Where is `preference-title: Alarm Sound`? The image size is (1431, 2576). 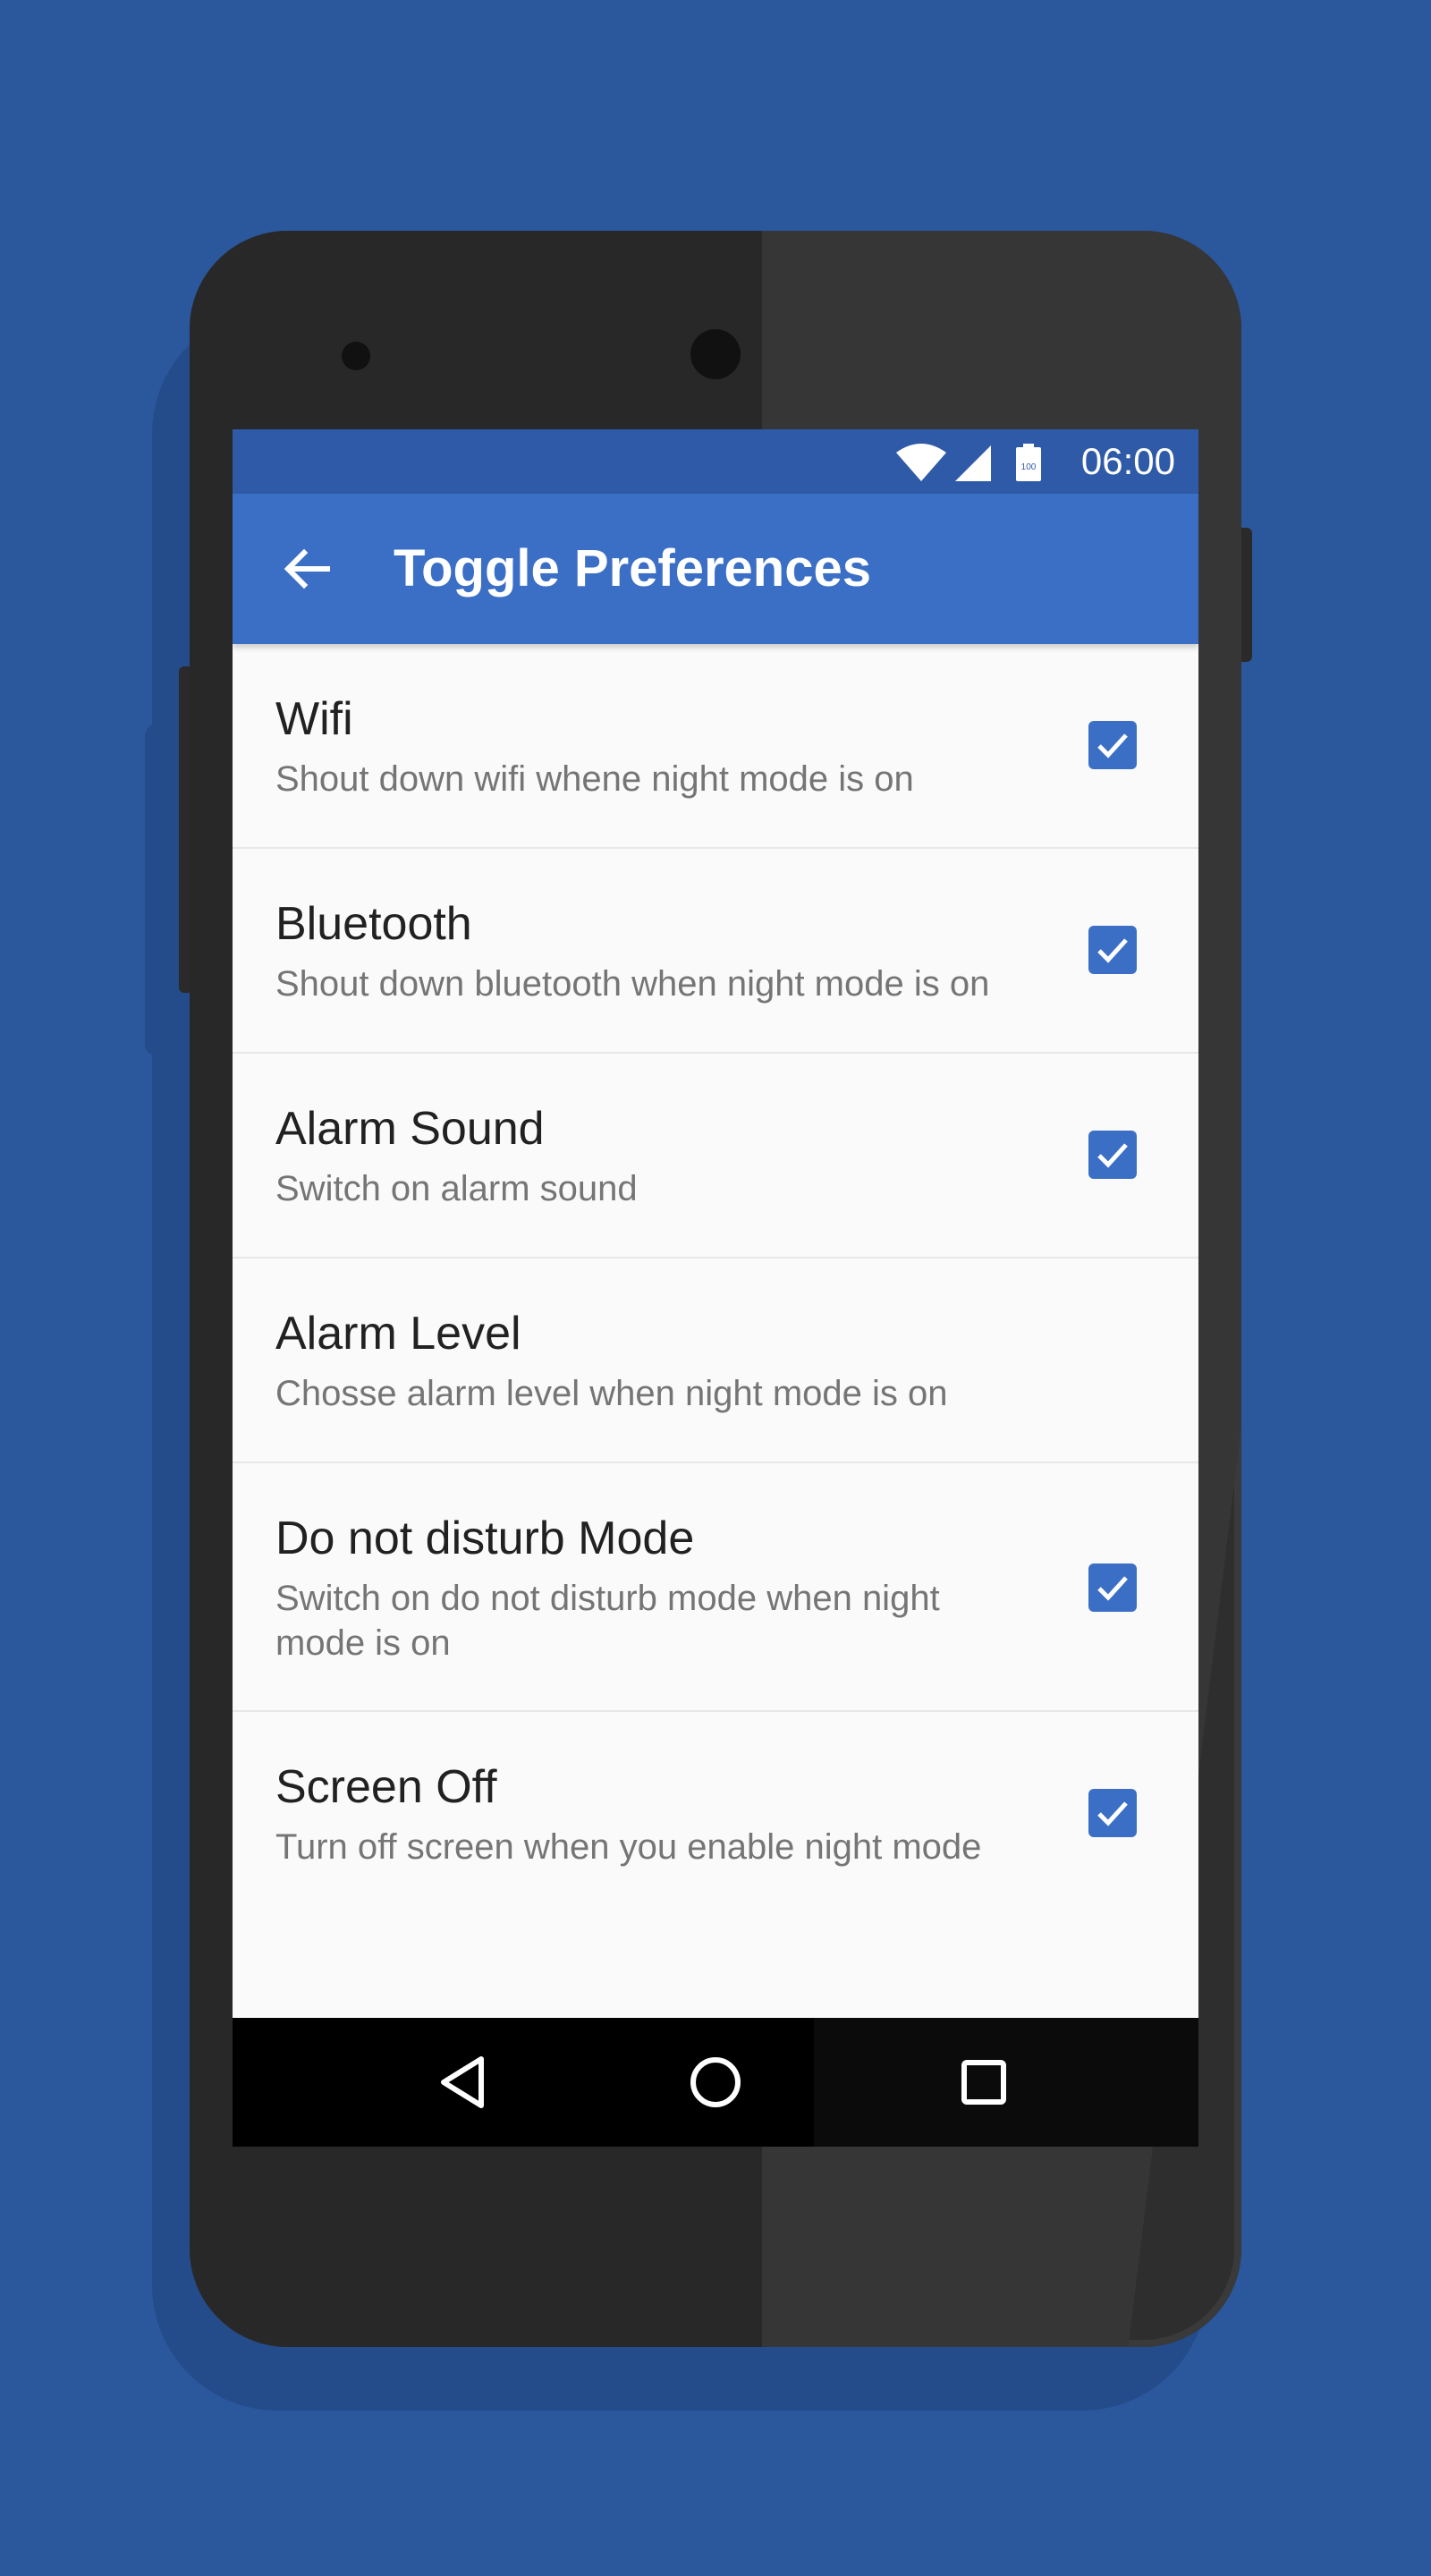 preference-title: Alarm Sound is located at coordinates (410, 1129).